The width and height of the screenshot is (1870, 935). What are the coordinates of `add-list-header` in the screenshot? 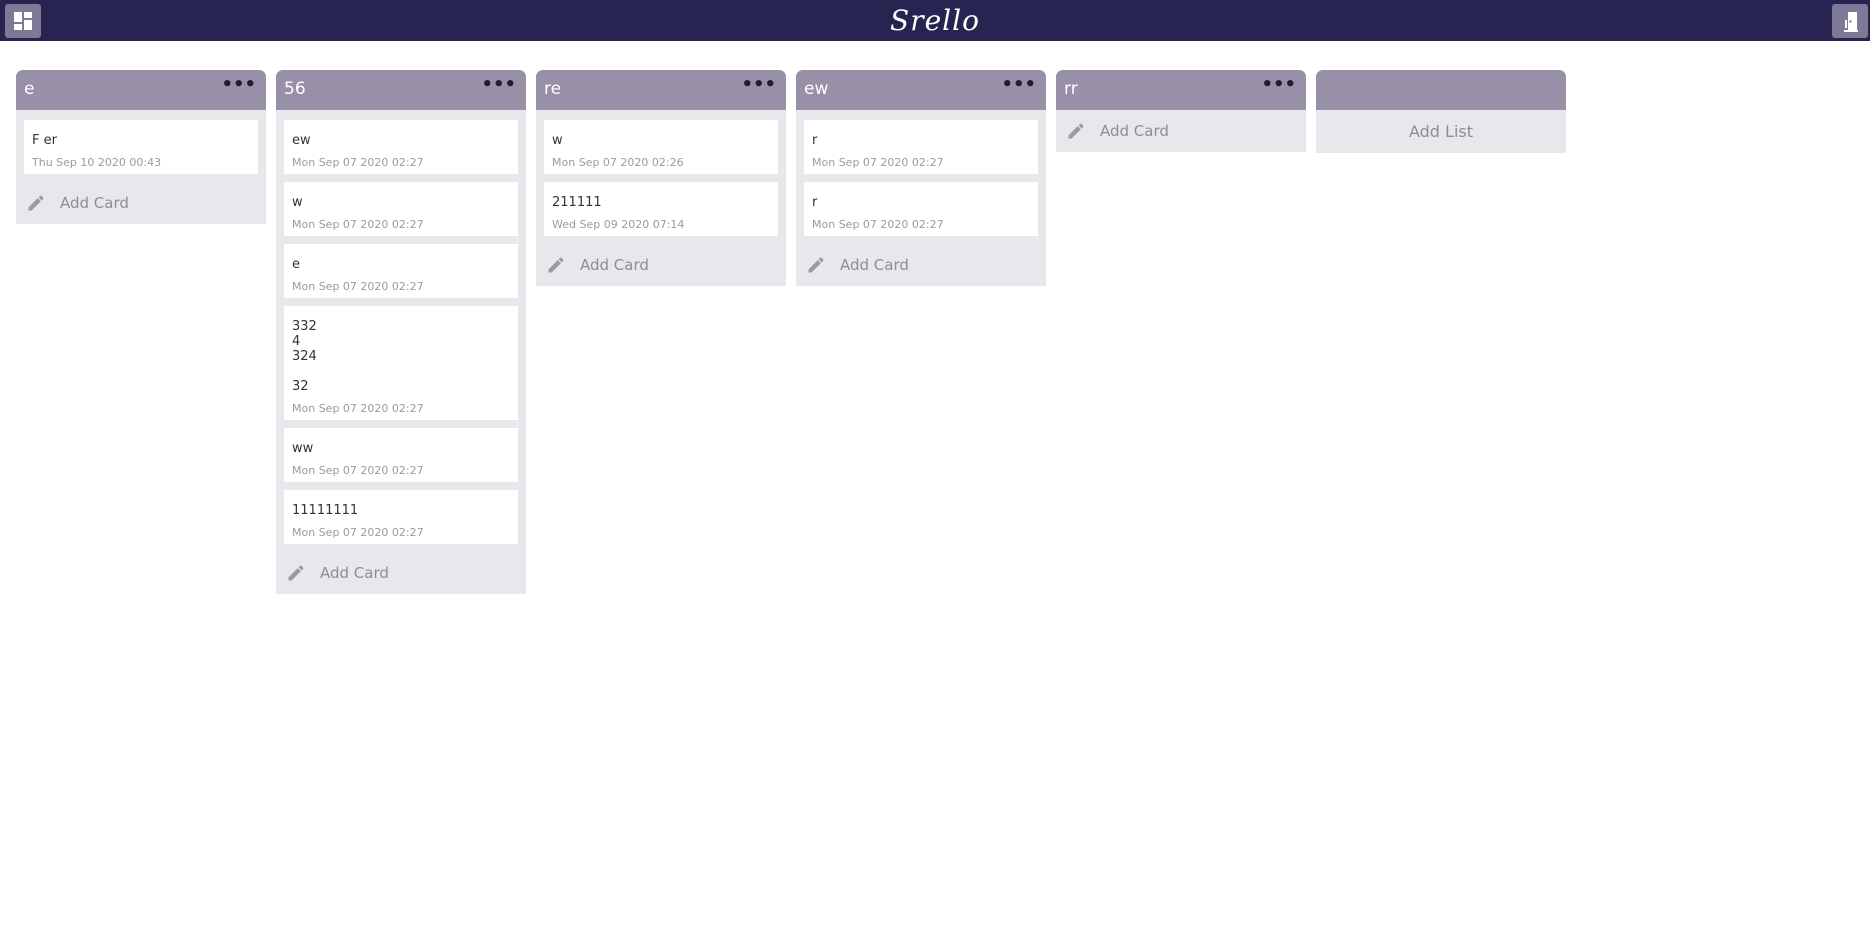 It's located at (1441, 90).